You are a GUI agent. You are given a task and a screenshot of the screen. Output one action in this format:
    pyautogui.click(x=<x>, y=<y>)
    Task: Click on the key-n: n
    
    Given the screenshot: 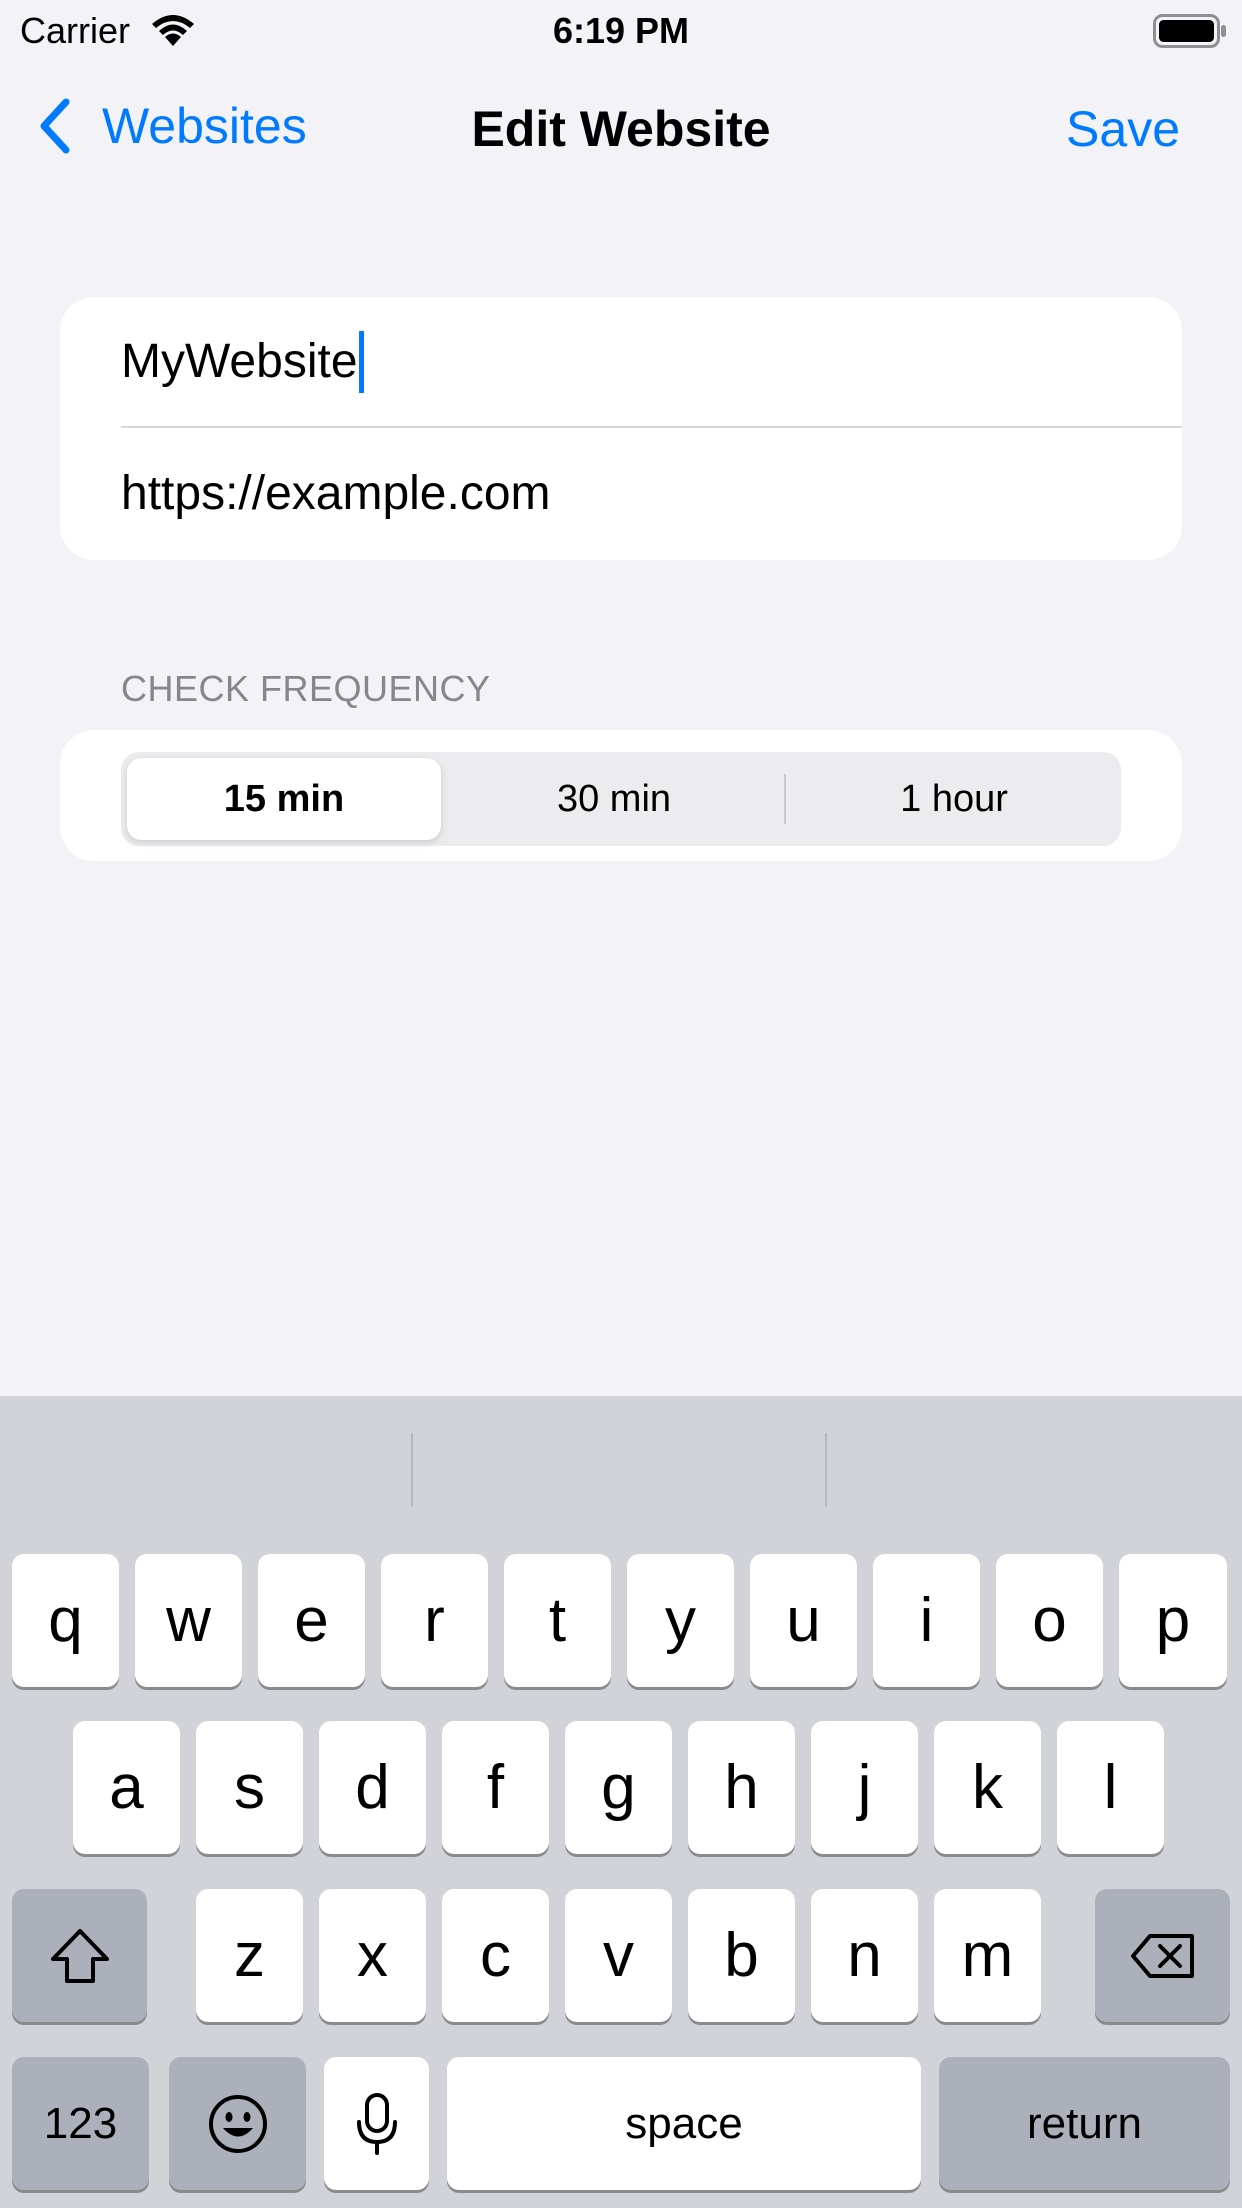 What is the action you would take?
    pyautogui.click(x=864, y=1955)
    